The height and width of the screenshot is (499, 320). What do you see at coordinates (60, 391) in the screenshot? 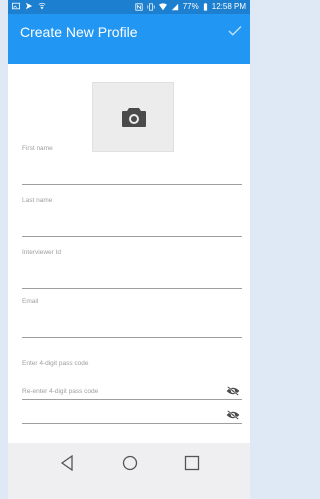
I see `confirm-pass-code-label: Re-enter 4-digit pass code` at bounding box center [60, 391].